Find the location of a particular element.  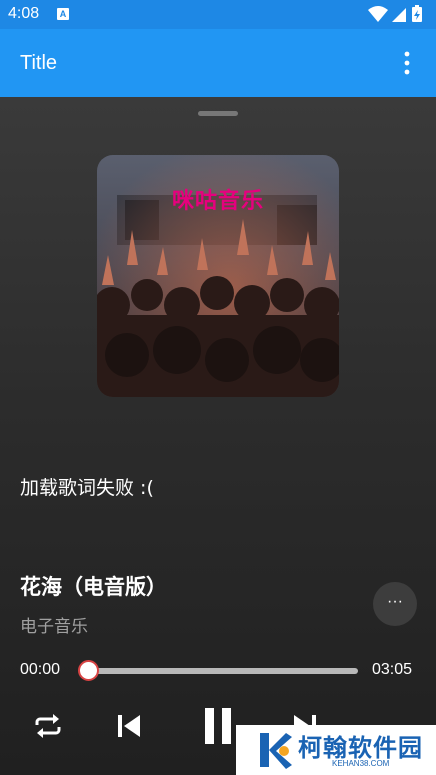

more-options-button: ··· is located at coordinates (395, 604).